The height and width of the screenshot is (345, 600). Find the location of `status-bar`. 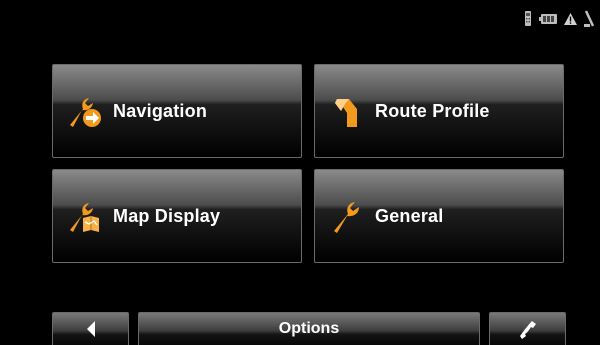

status-bar is located at coordinates (559, 19).